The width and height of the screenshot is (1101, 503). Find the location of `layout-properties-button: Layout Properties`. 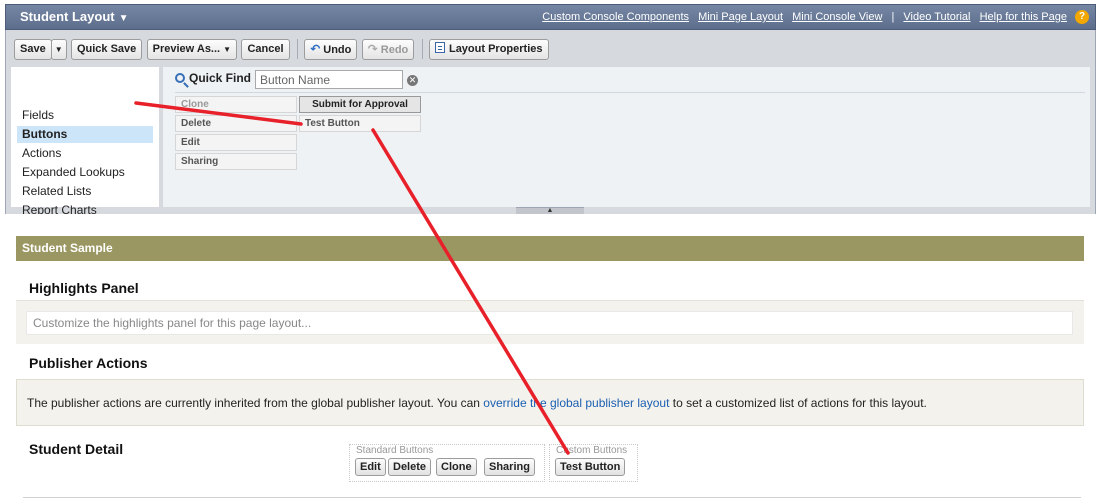

layout-properties-button: Layout Properties is located at coordinates (488, 49).